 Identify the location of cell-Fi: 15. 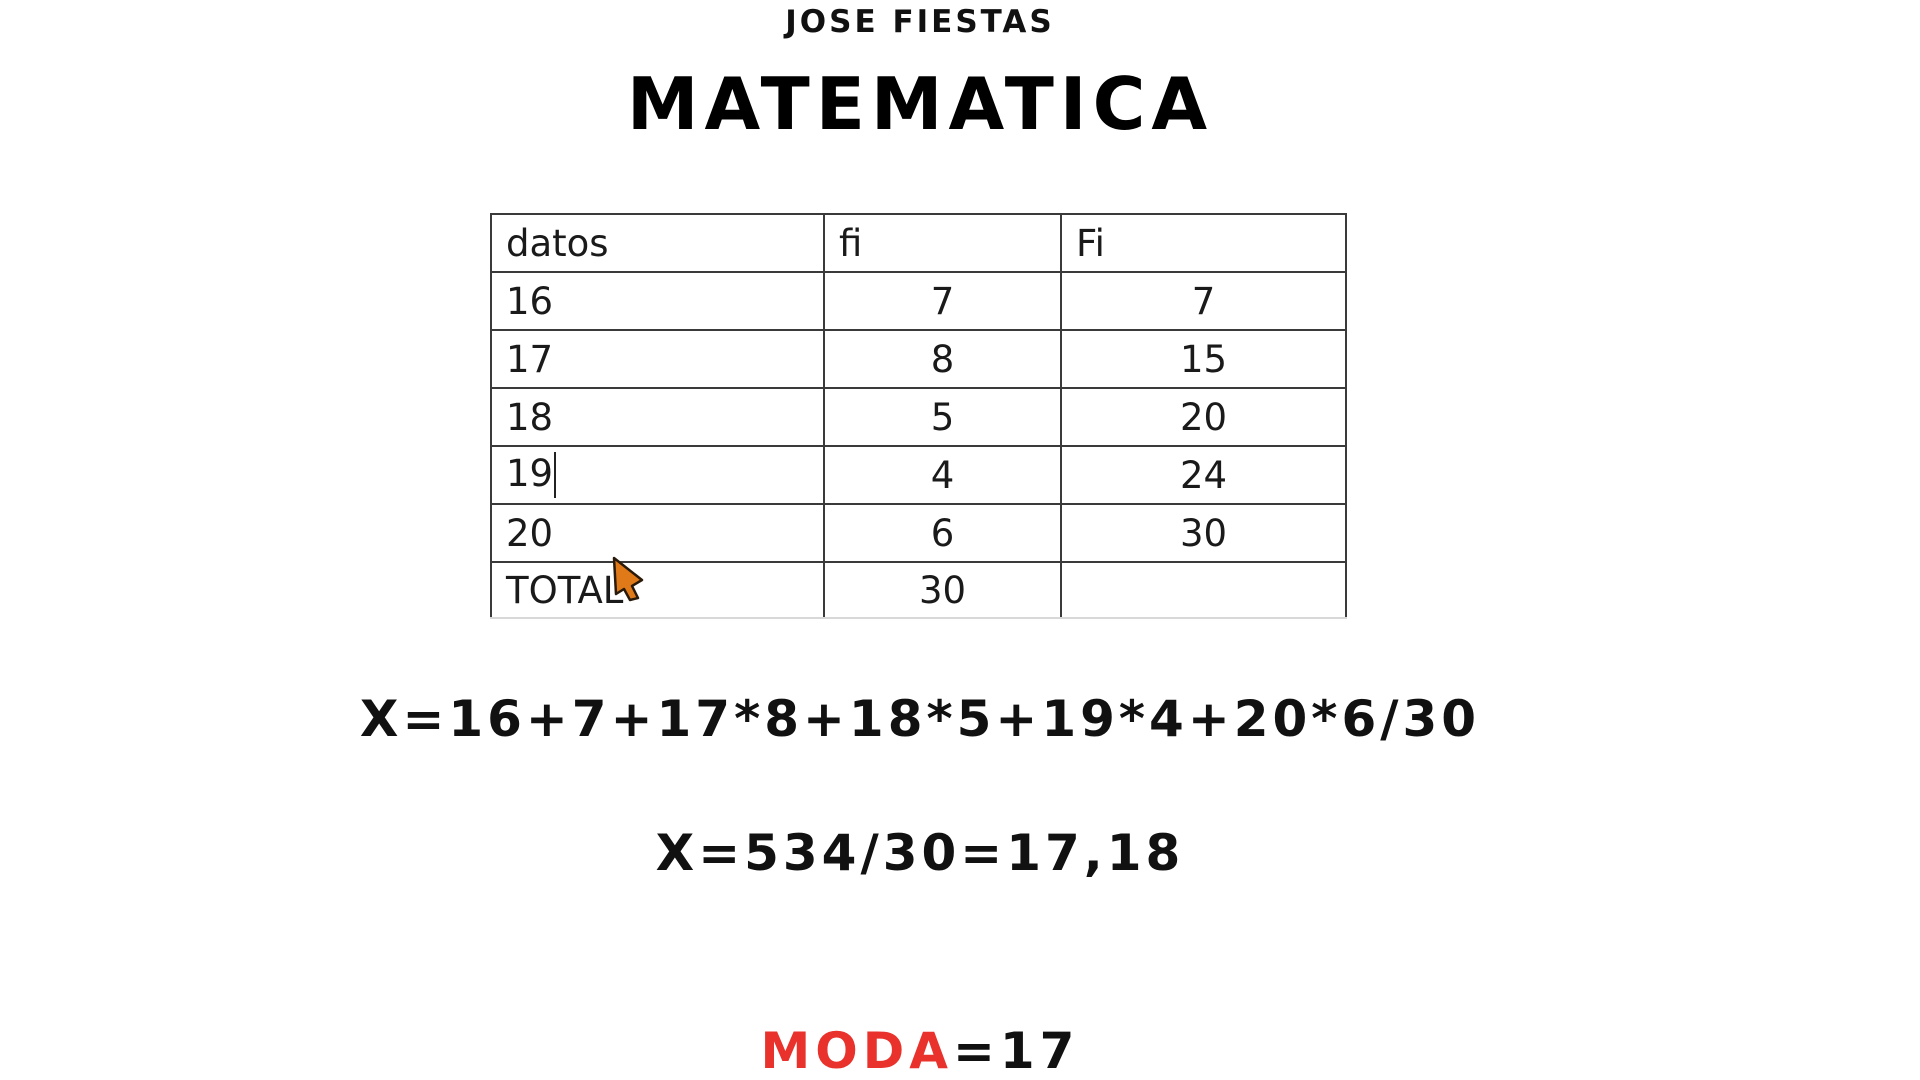
(1203, 359).